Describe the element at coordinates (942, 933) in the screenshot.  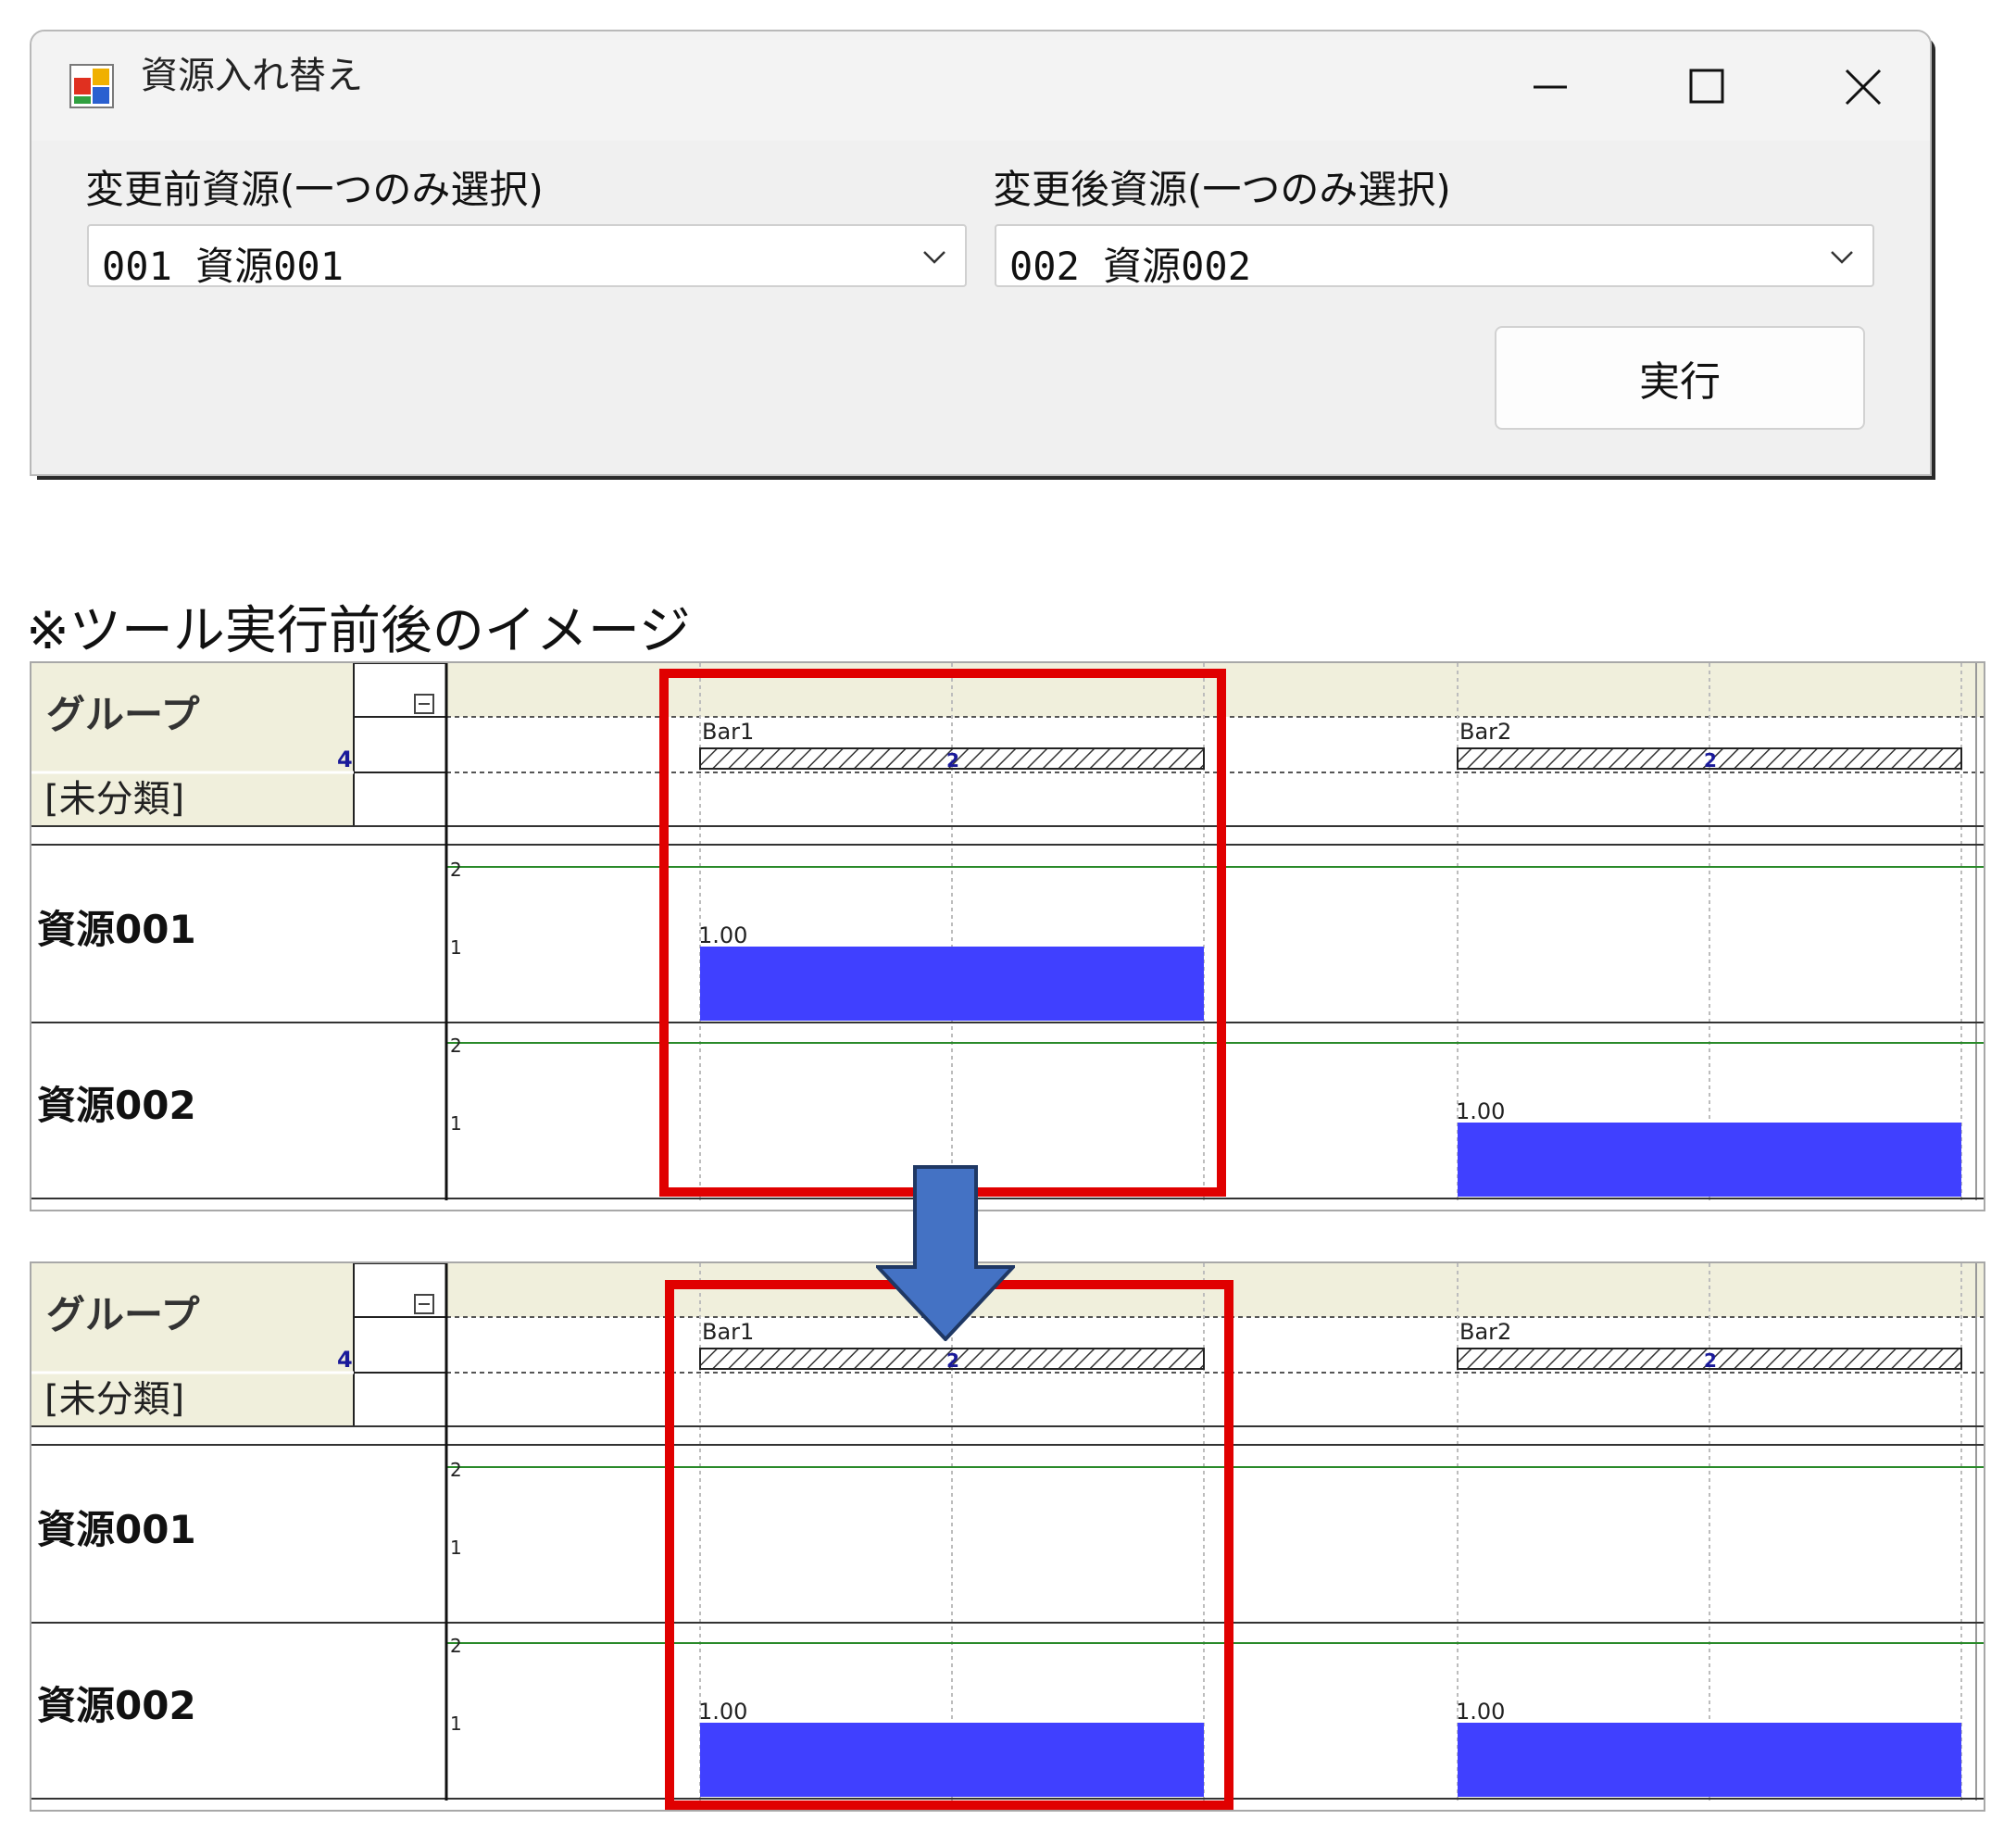
I see `highlight-box-before` at that location.